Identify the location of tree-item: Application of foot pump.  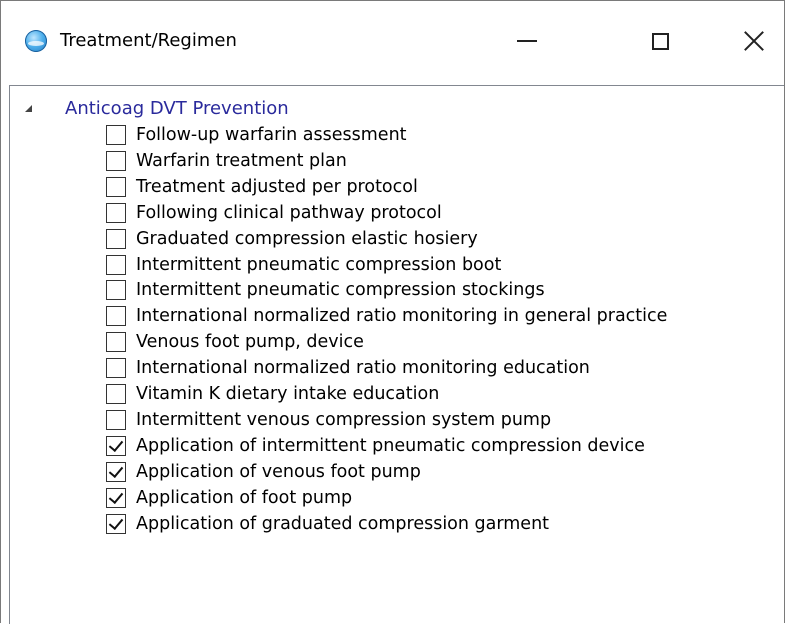
(445, 498).